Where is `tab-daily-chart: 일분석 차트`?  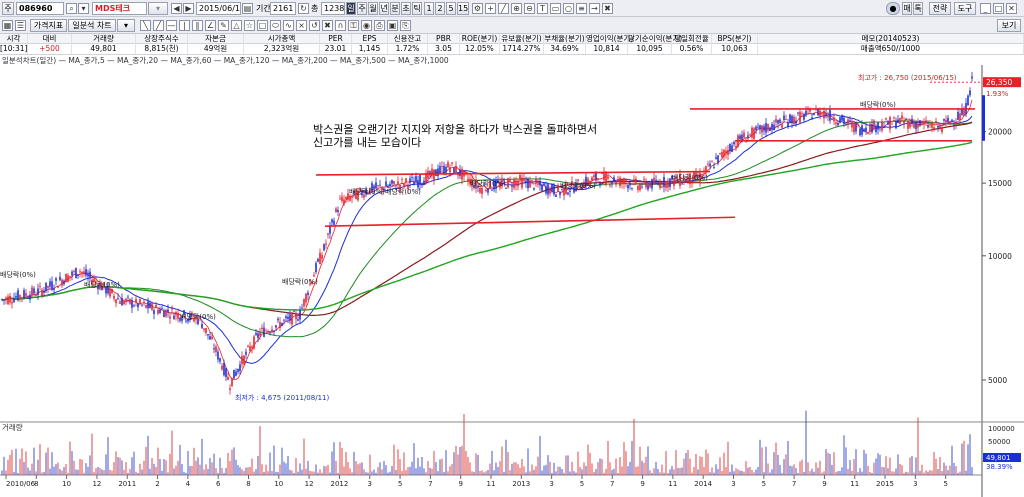 tab-daily-chart: 일분석 차트 is located at coordinates (92, 25).